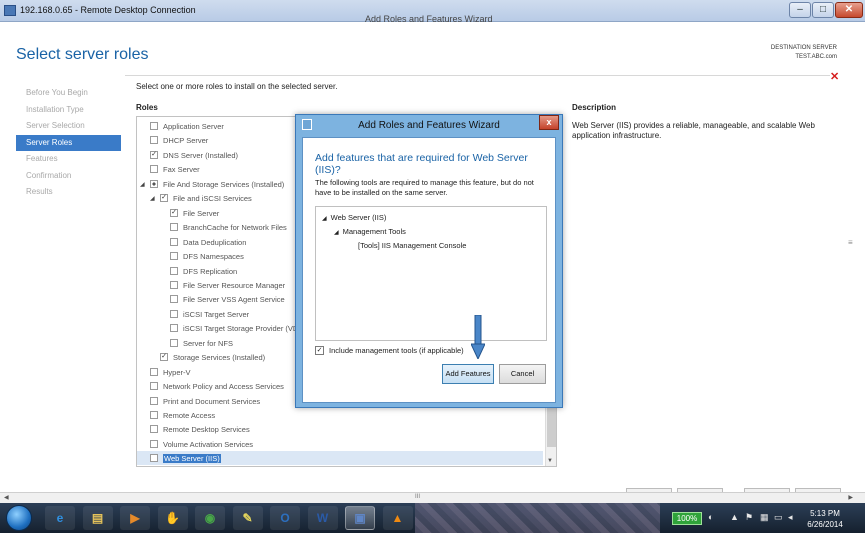 The height and width of the screenshot is (533, 865). I want to click on scroll-right-icon: ▶, so click(850, 497).